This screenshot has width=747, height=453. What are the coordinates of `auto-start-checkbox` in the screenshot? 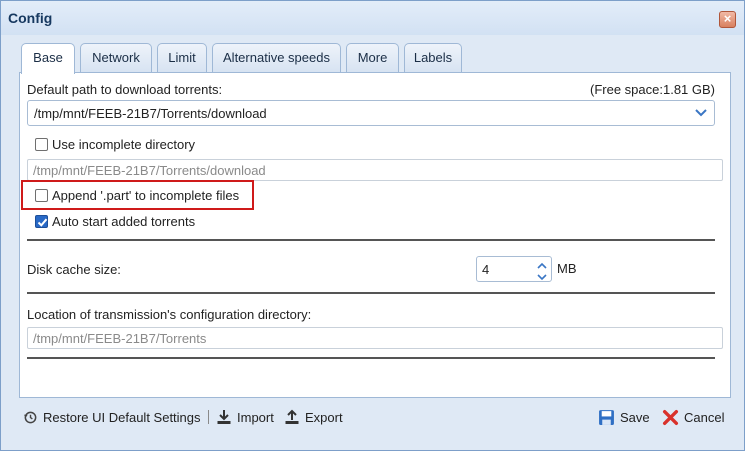 It's located at (41, 221).